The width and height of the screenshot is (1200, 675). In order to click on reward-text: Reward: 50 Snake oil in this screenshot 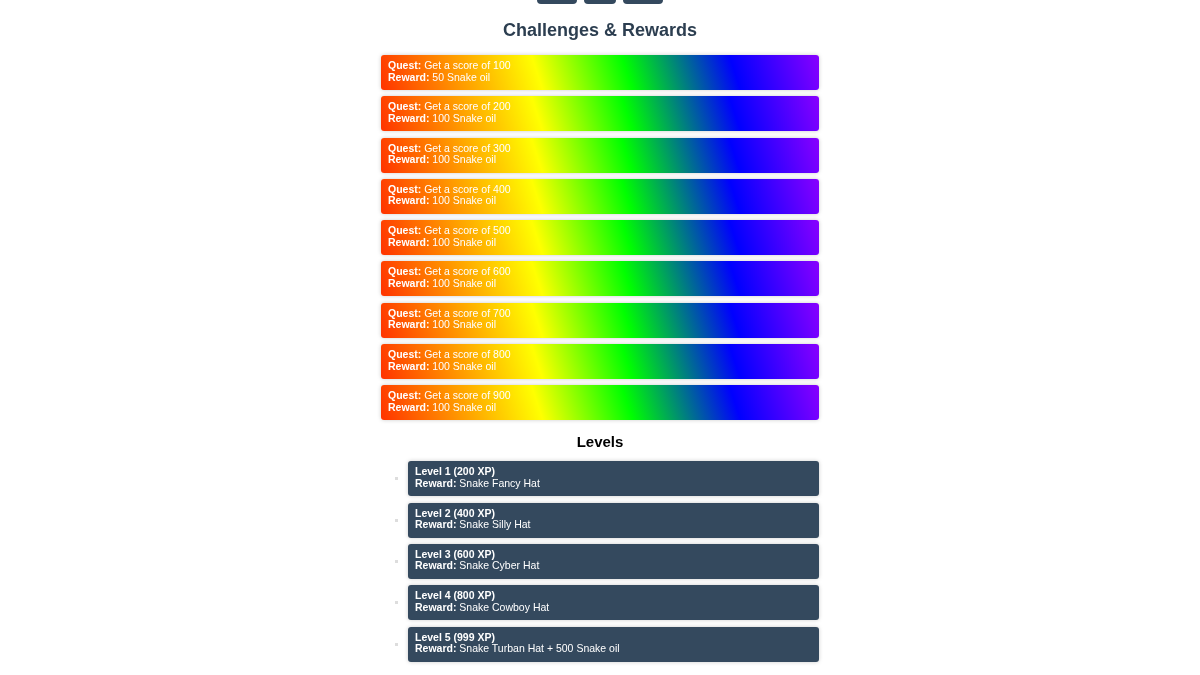, I will do `click(439, 77)`.